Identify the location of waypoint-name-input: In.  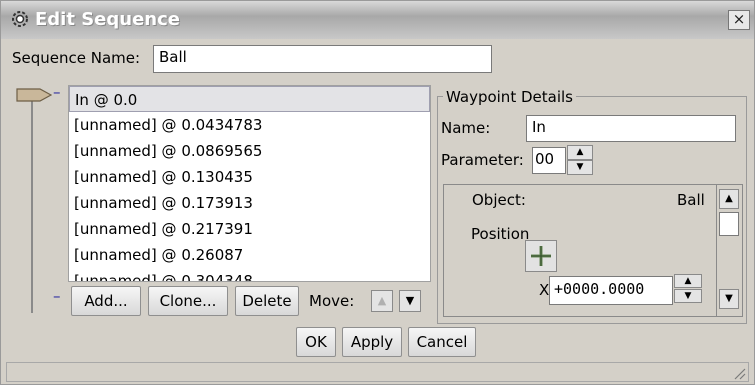
(631, 128).